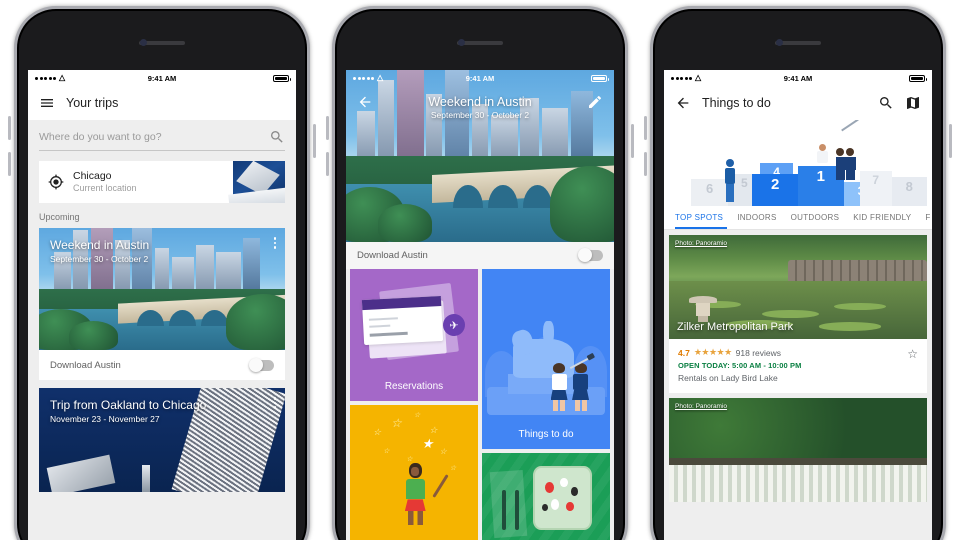 This screenshot has height=540, width=960. I want to click on trip-title: Trip from Oakland to Chicago, so click(128, 405).